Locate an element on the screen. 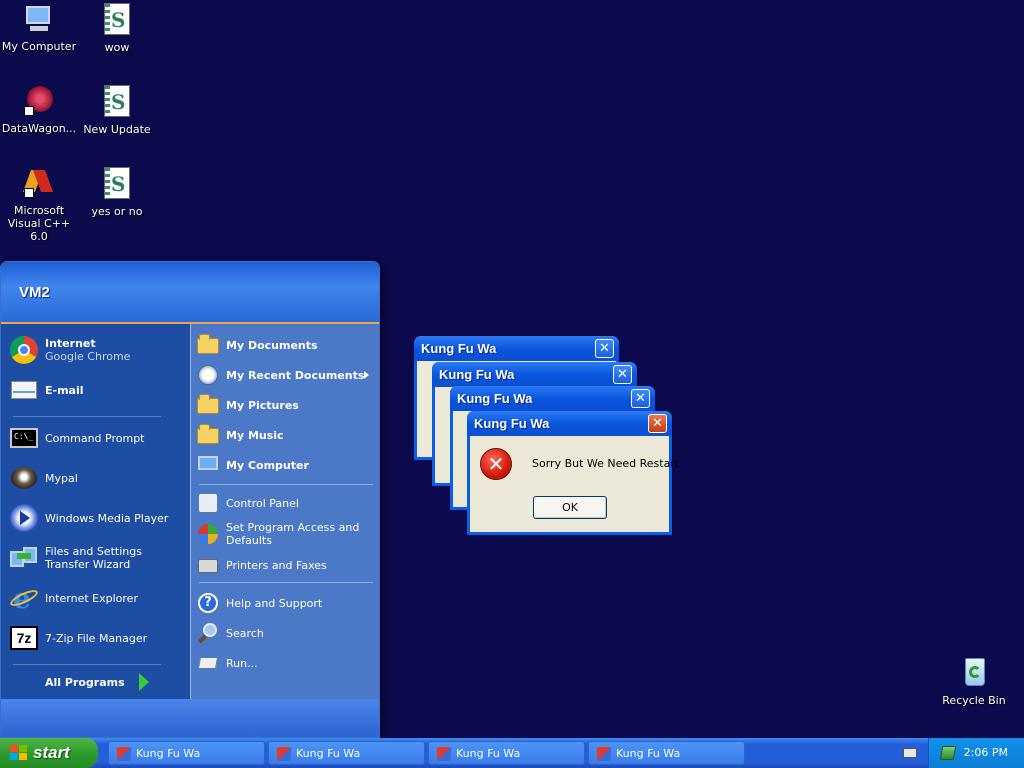  mypal-icon is located at coordinates (24, 478).